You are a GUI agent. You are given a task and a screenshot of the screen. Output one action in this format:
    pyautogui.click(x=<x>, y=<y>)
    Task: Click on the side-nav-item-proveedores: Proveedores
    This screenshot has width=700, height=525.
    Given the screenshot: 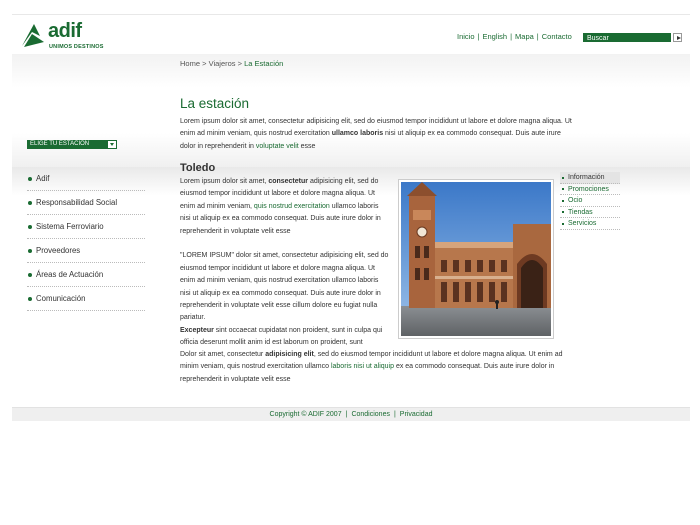 What is the action you would take?
    pyautogui.click(x=86, y=251)
    